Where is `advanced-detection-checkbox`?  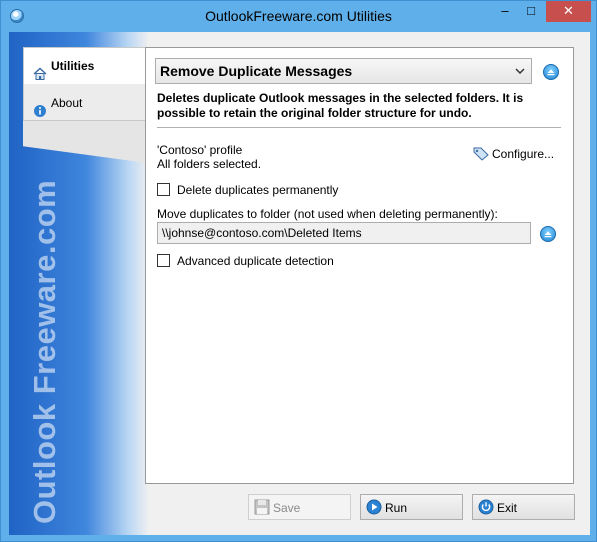
advanced-detection-checkbox is located at coordinates (163, 260).